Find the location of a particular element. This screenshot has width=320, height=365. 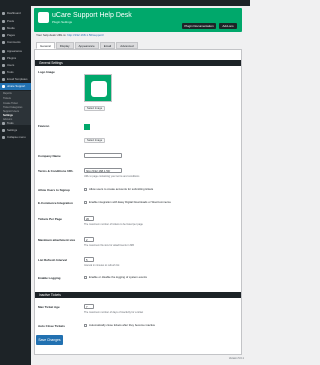

media-icon is located at coordinates (3, 28).